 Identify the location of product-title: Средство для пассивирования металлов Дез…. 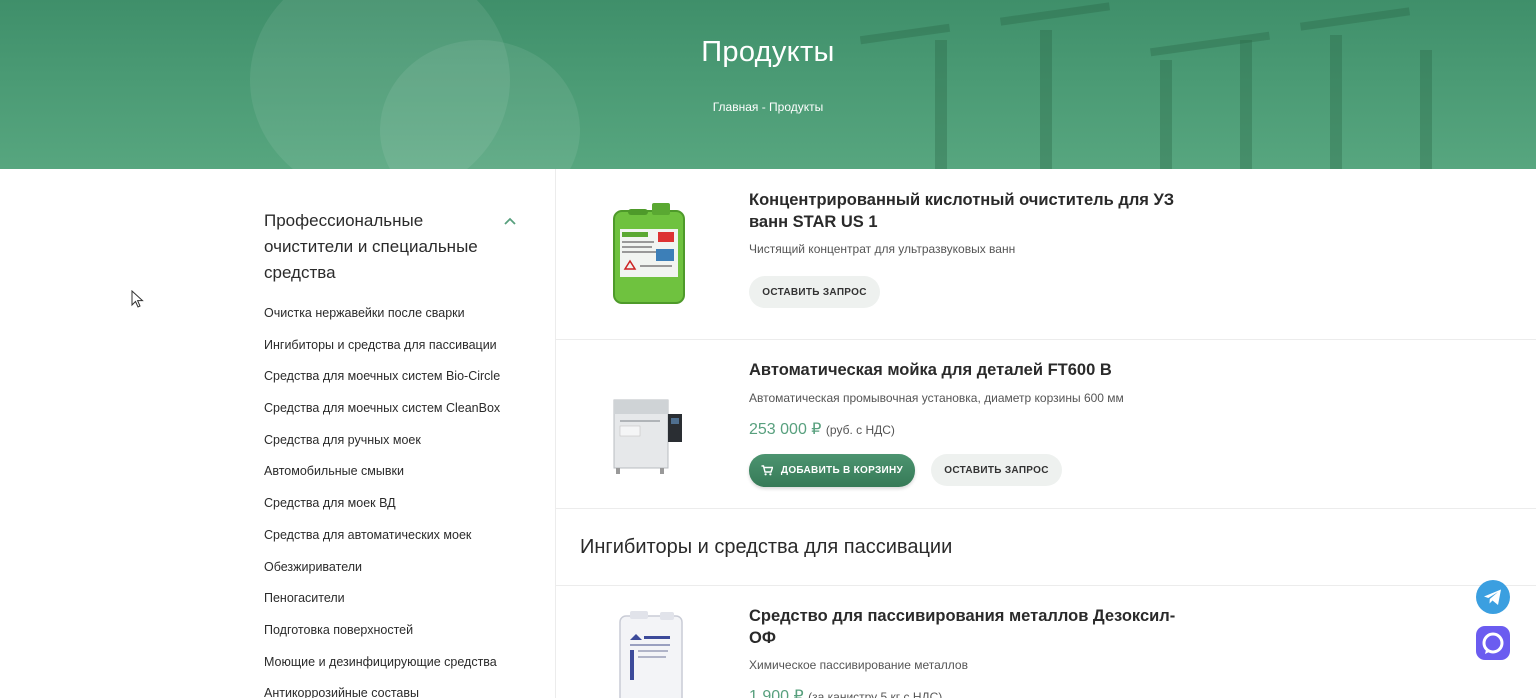
(969, 627).